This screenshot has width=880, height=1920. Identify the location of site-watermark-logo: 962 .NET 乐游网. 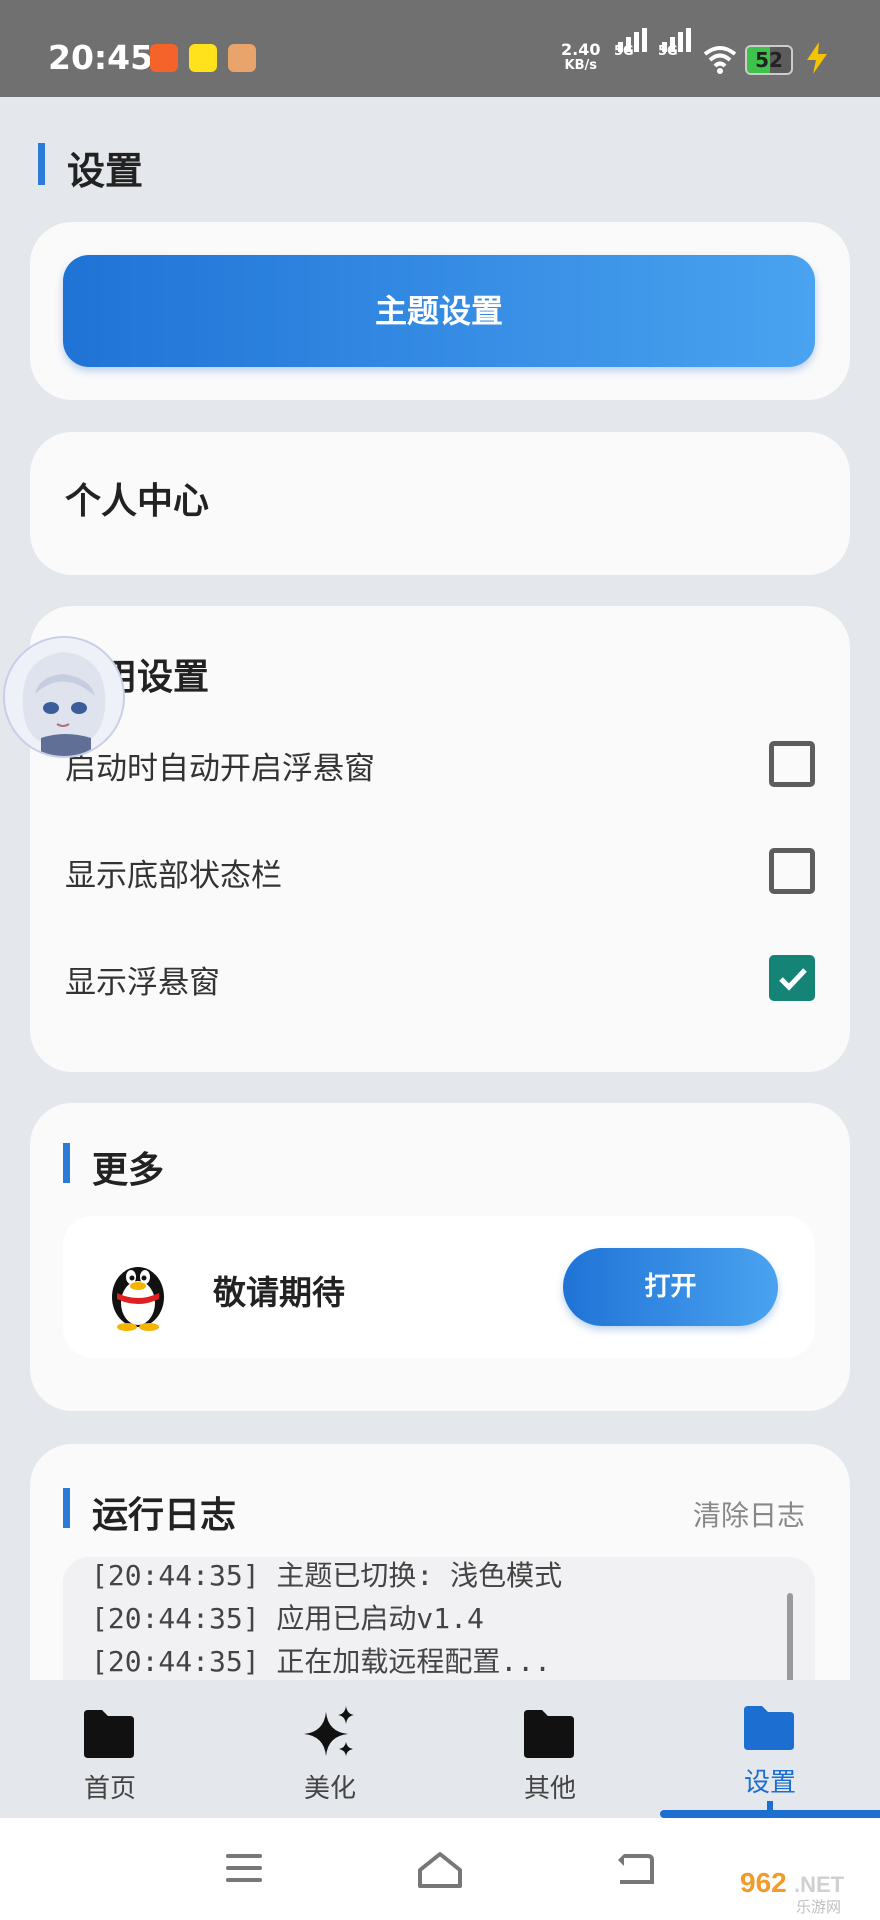
(806, 1889).